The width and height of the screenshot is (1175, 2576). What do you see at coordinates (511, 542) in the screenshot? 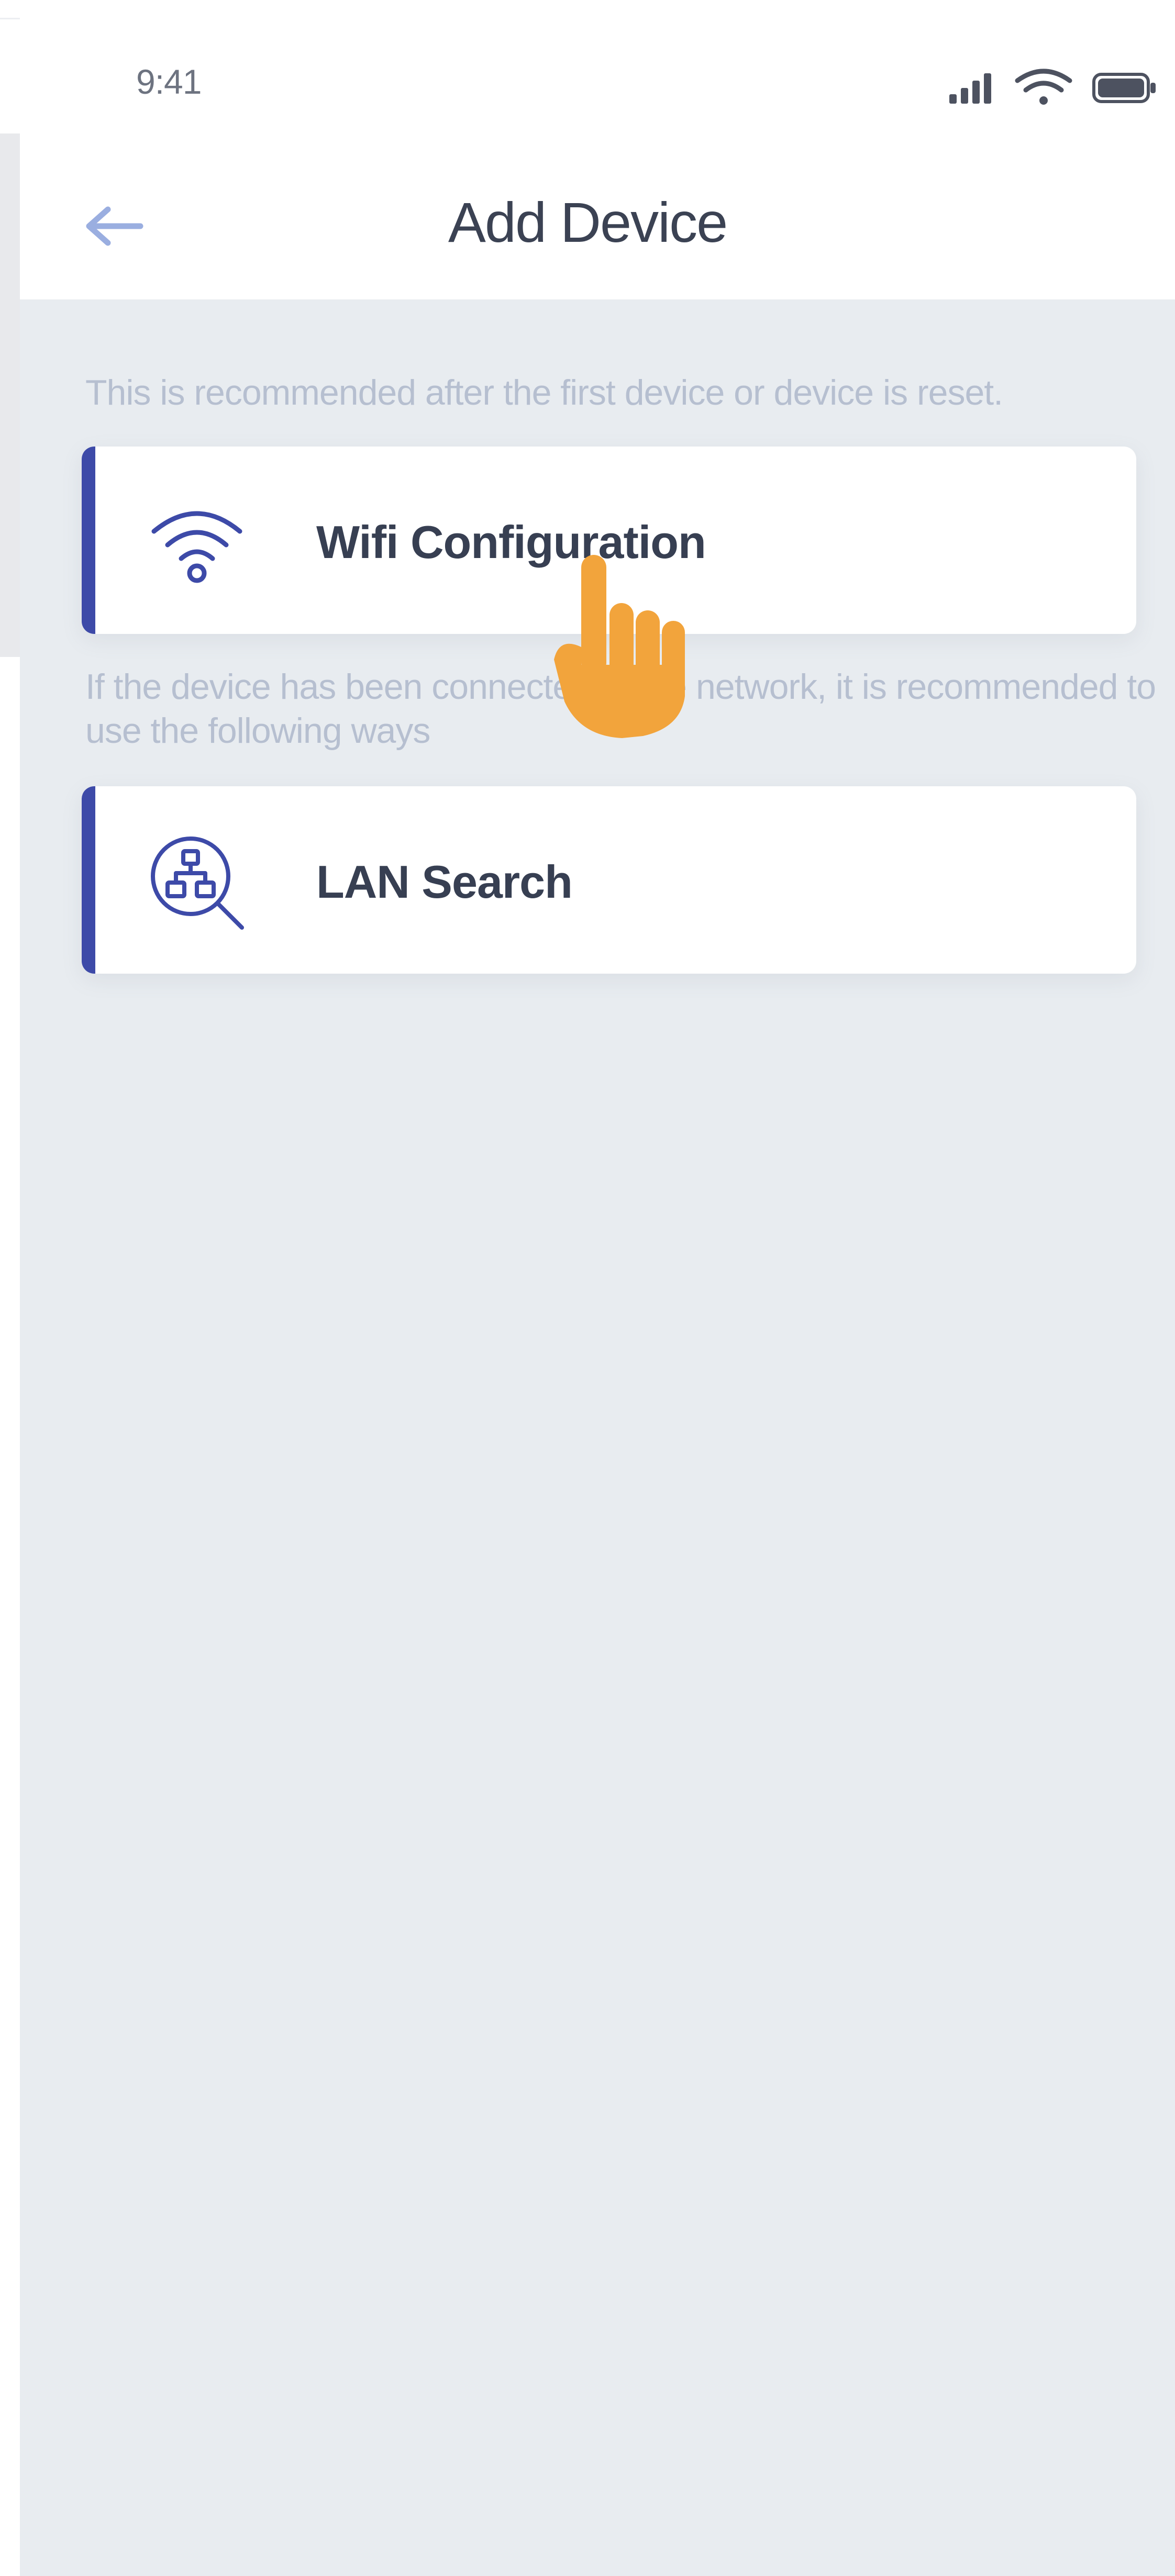
I see `wifi-configuration-label: Wifi Configuration` at bounding box center [511, 542].